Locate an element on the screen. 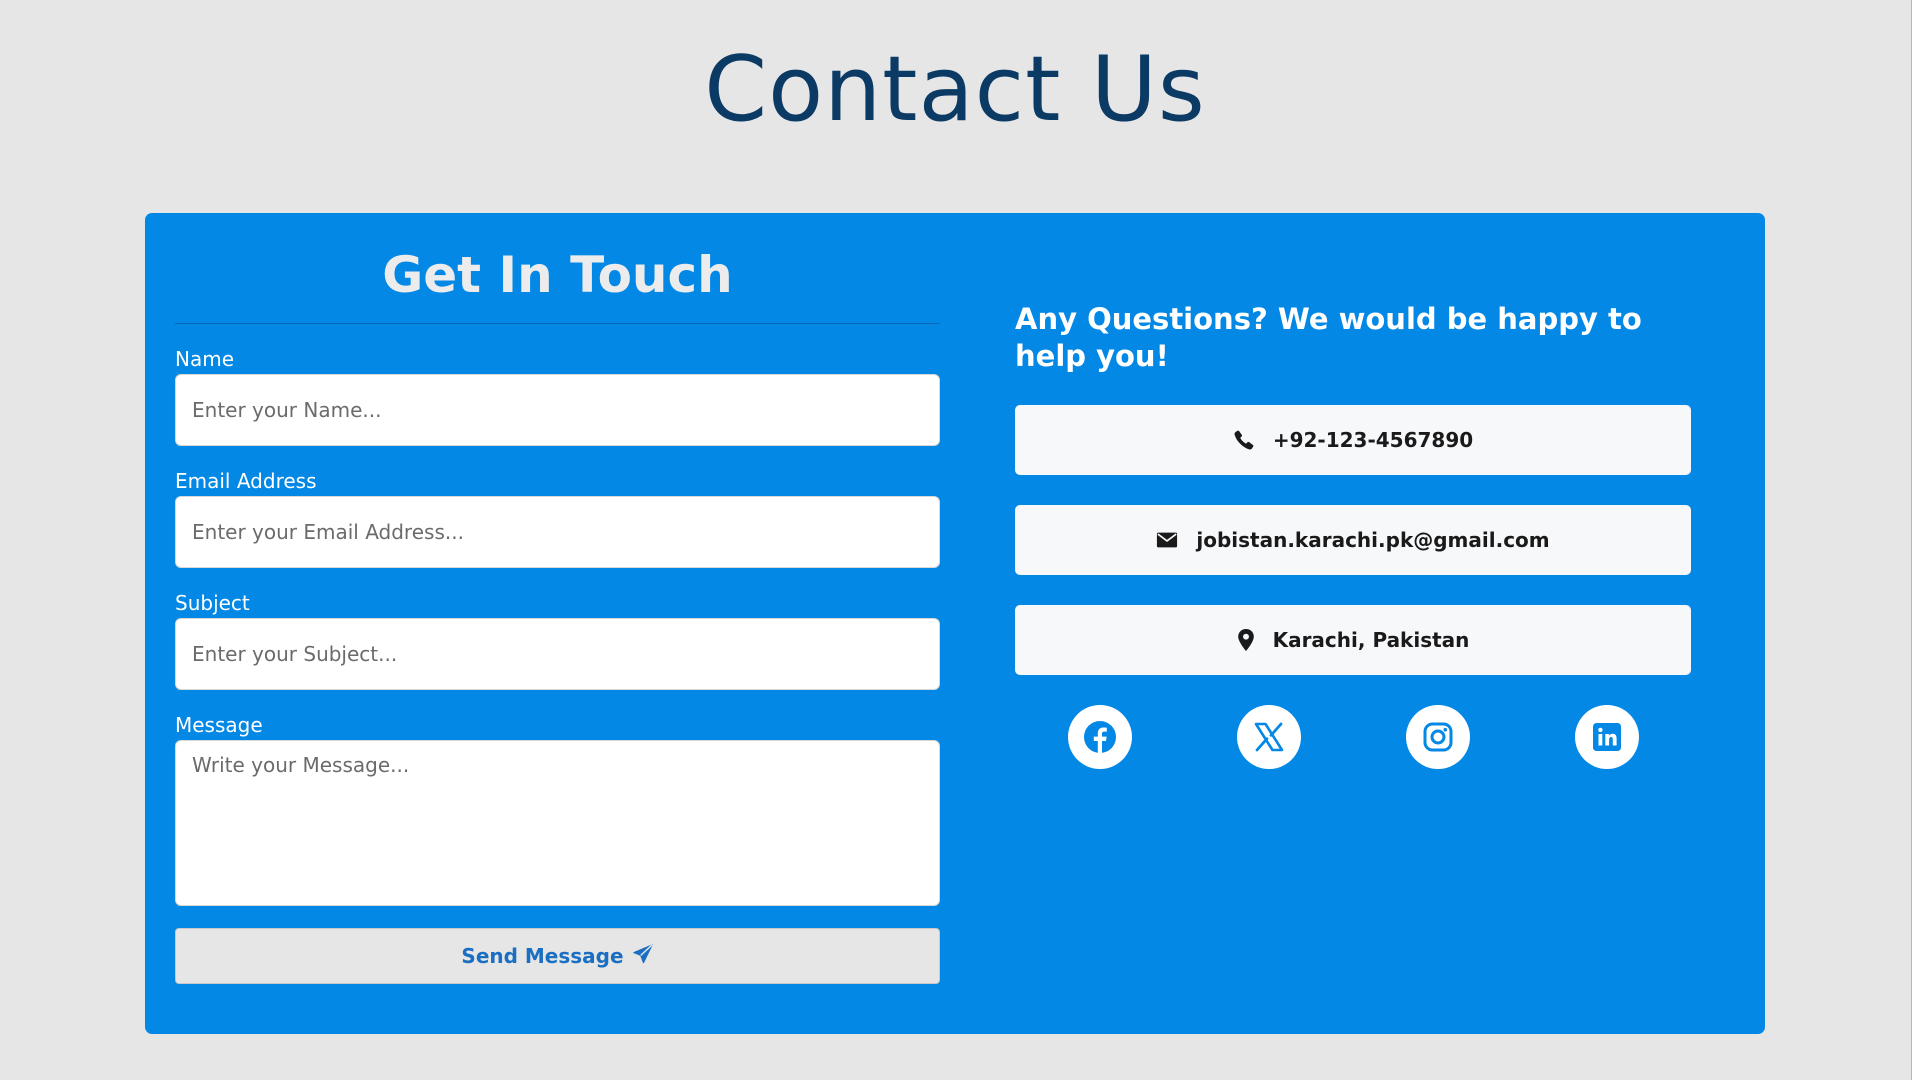  email-input is located at coordinates (557, 532).